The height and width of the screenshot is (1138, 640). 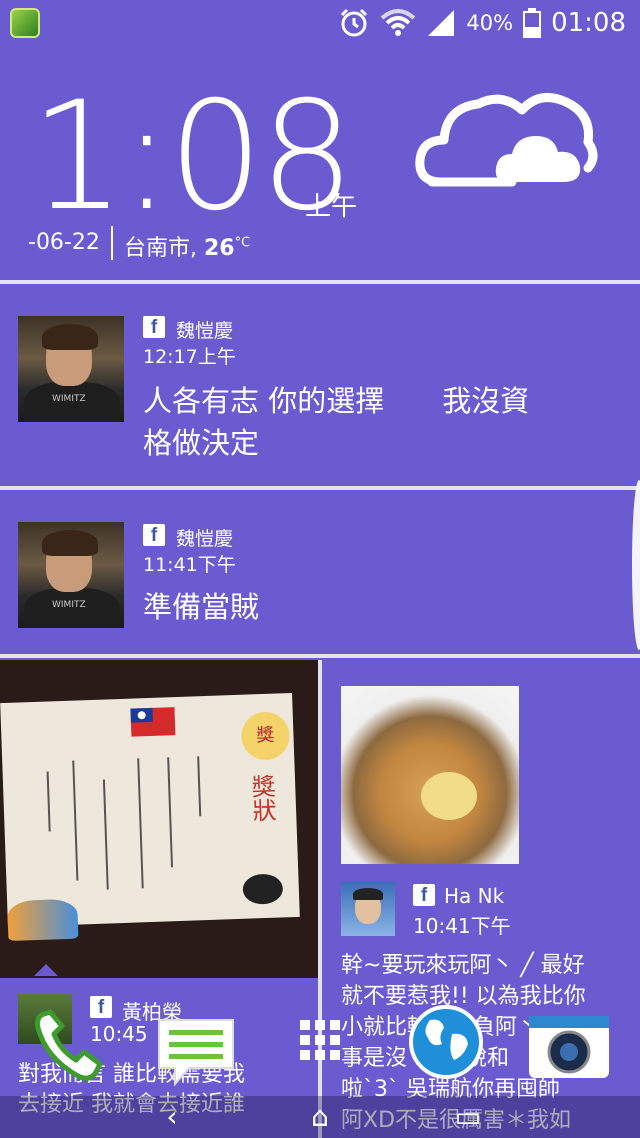 I want to click on flag-icon, so click(x=153, y=722).